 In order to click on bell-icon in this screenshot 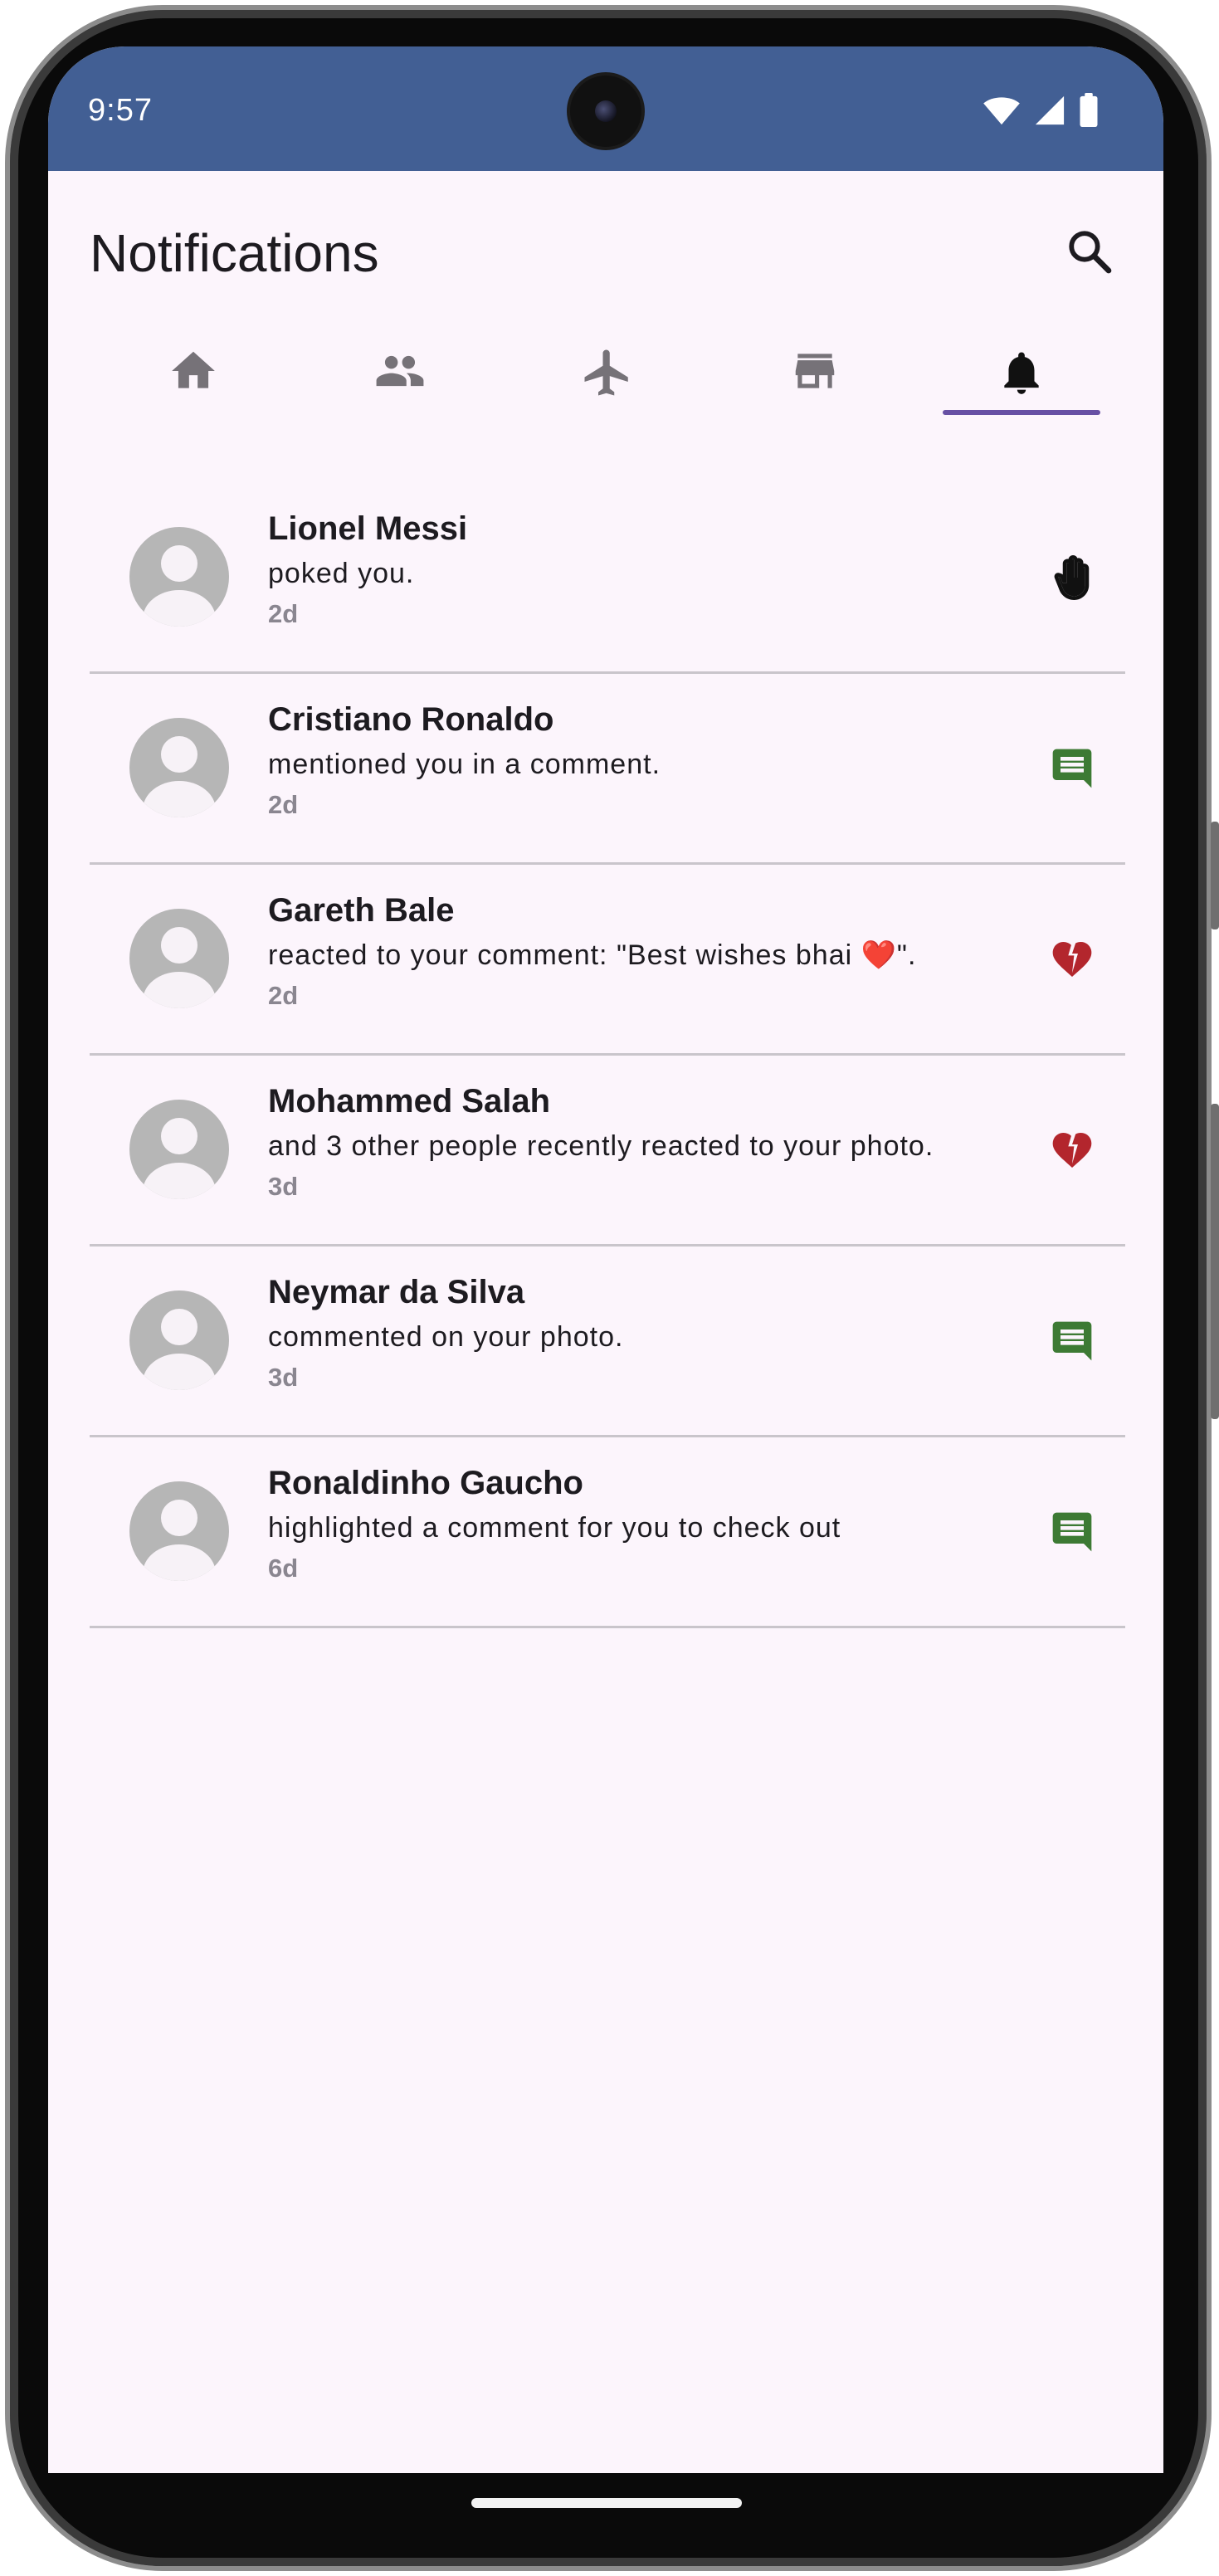, I will do `click(1022, 375)`.